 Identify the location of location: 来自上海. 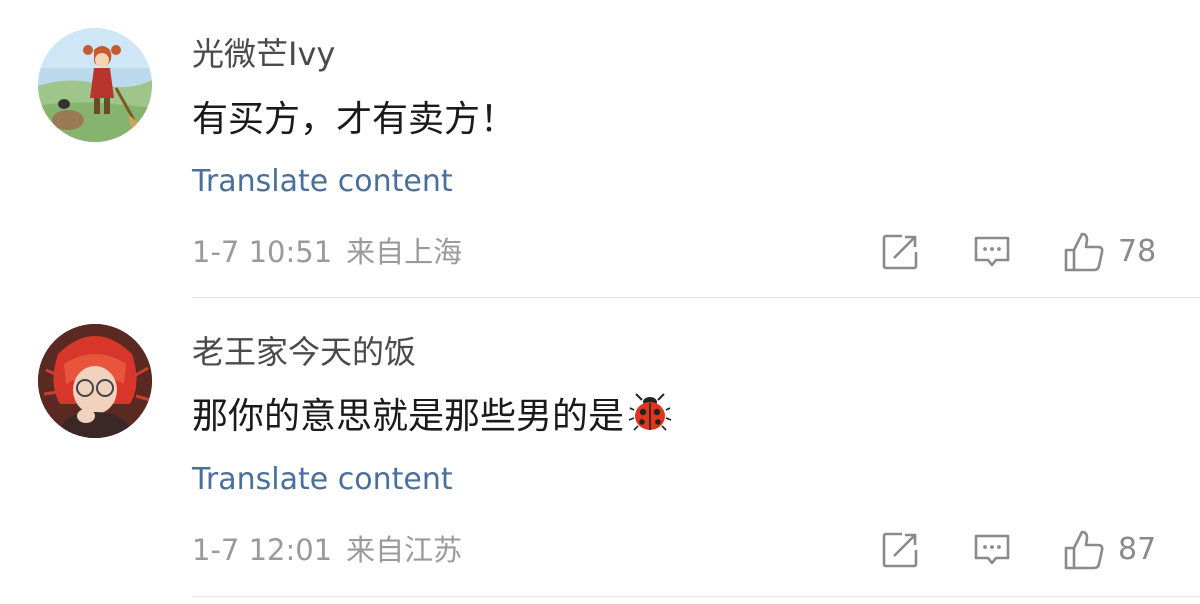
(404, 252).